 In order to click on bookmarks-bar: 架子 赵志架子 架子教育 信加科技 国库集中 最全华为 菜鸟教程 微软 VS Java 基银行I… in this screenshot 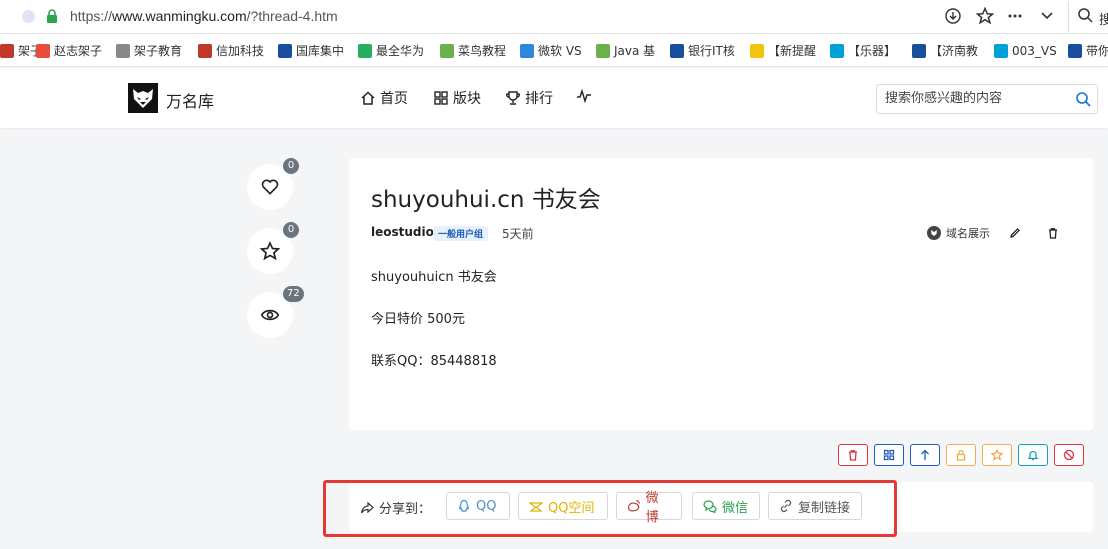, I will do `click(554, 50)`.